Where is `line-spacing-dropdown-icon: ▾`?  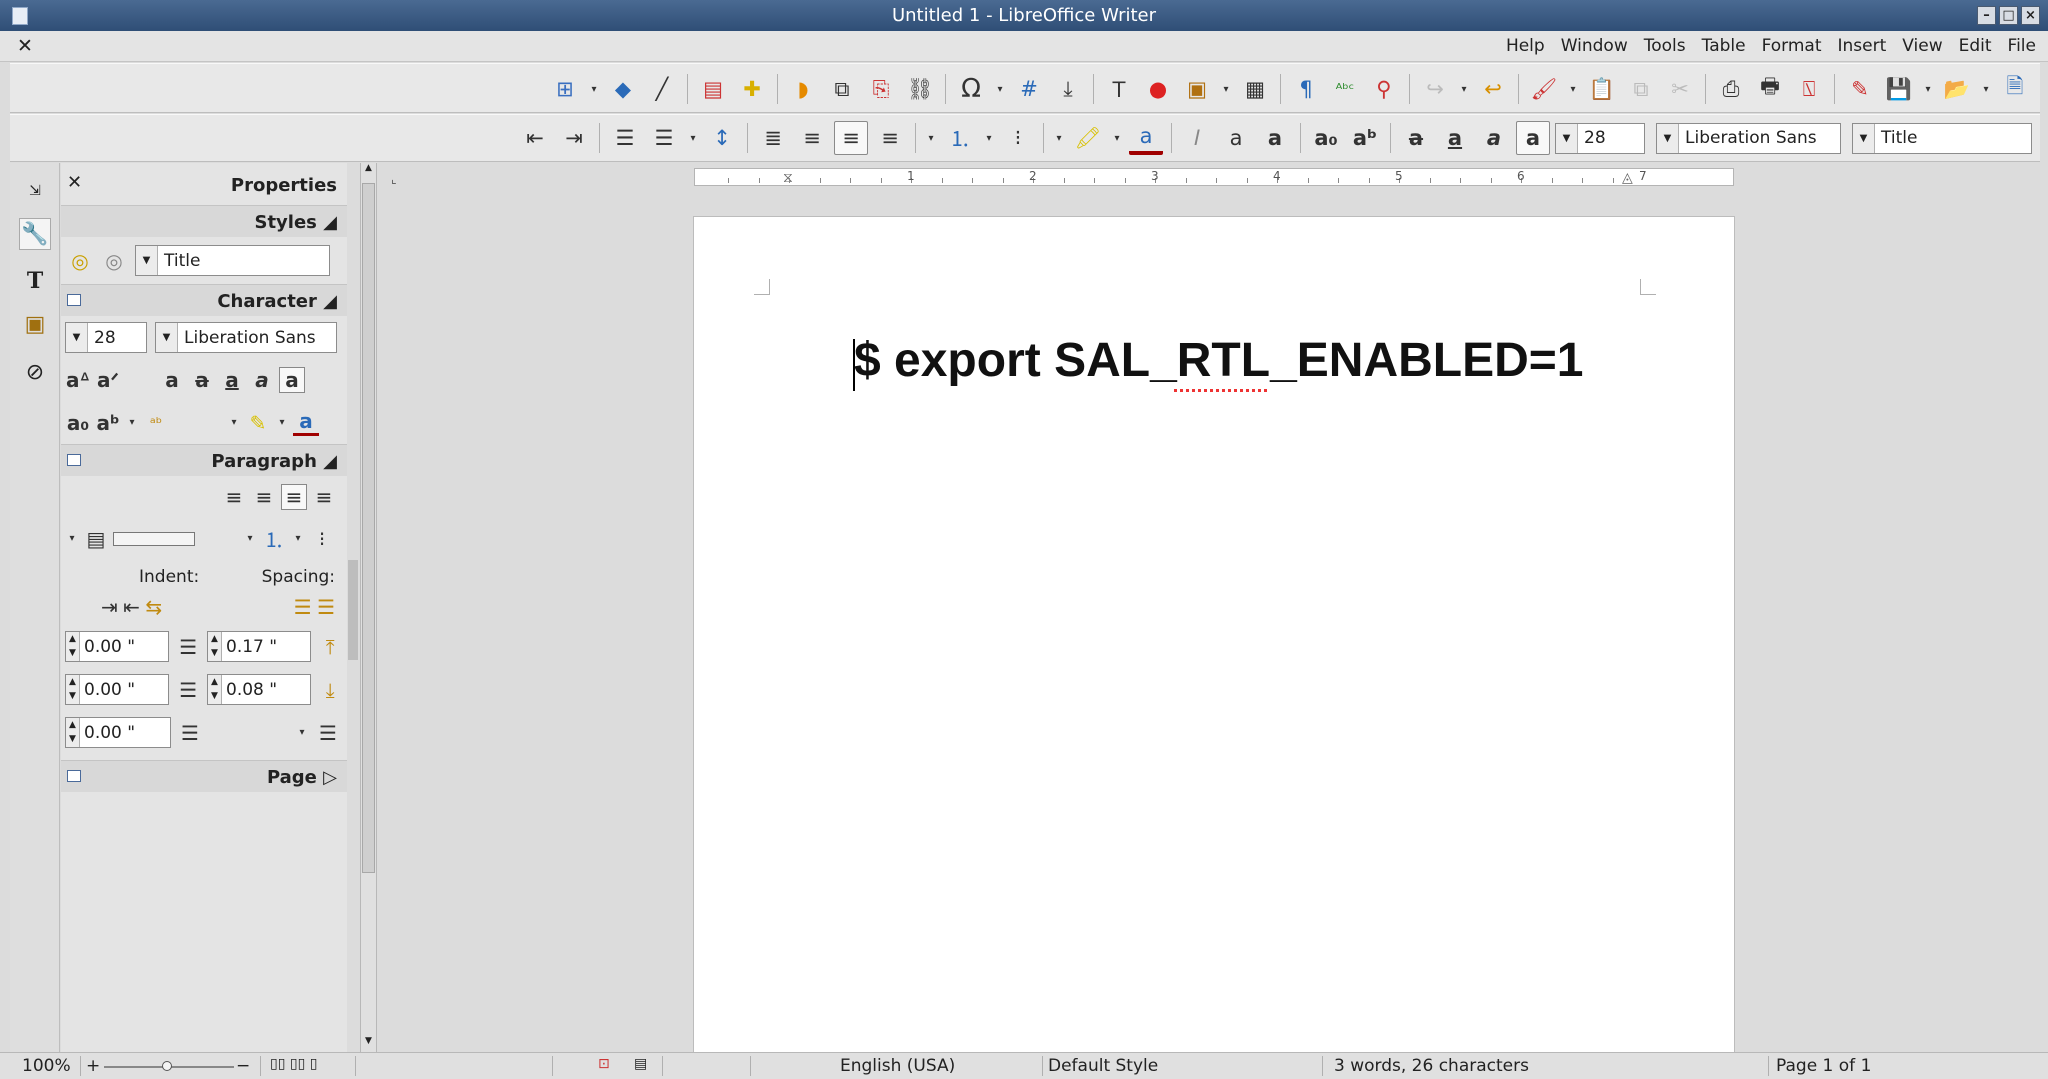 line-spacing-dropdown-icon: ▾ is located at coordinates (302, 732).